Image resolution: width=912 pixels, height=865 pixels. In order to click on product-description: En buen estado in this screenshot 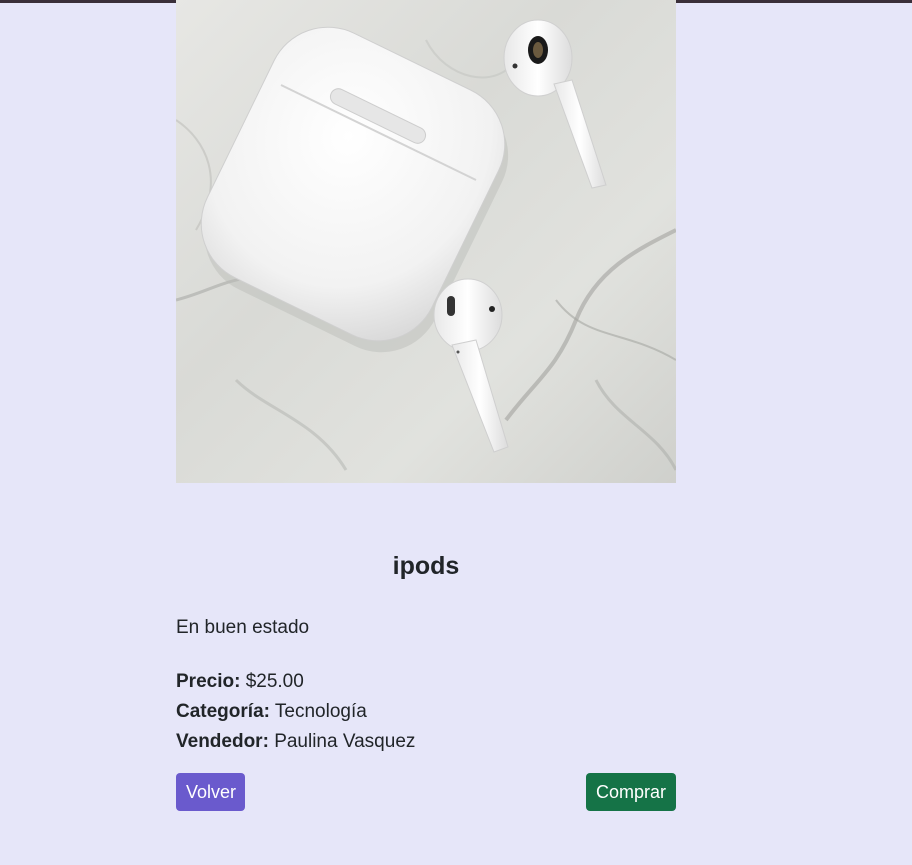, I will do `click(243, 627)`.